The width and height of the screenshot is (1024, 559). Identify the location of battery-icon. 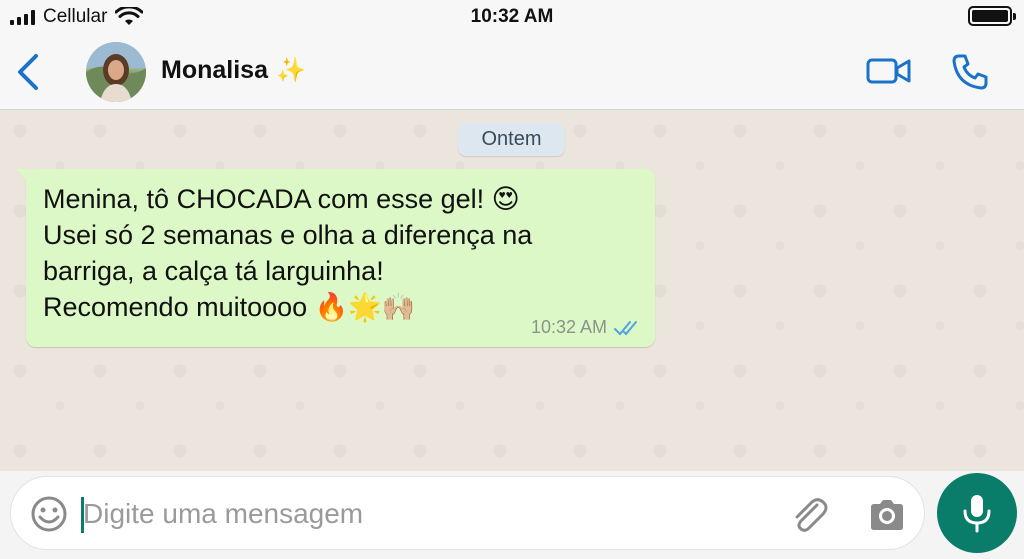
(992, 16).